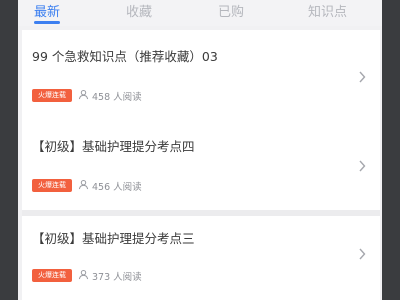  What do you see at coordinates (117, 97) in the screenshot?
I see `read-count: 458 人阅读` at bounding box center [117, 97].